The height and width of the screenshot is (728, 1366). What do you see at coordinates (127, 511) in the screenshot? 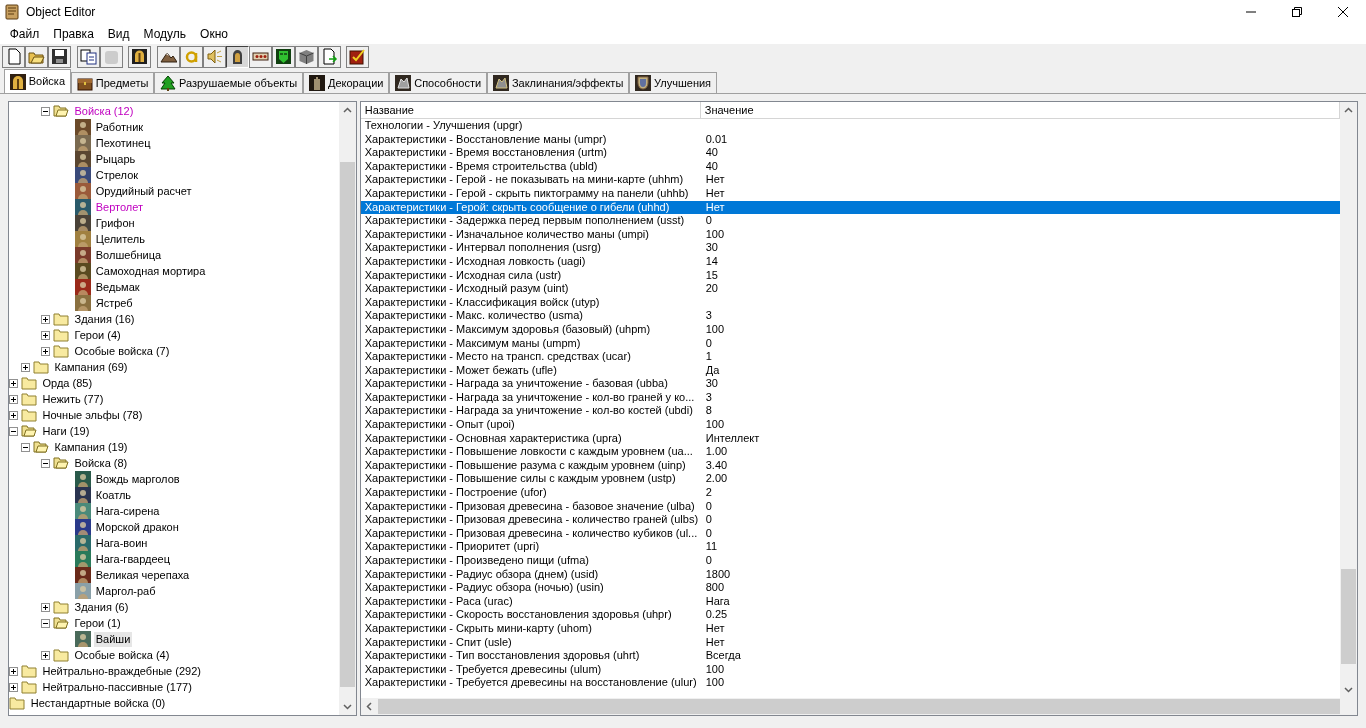
I see `tree-item: Нага-сирена` at bounding box center [127, 511].